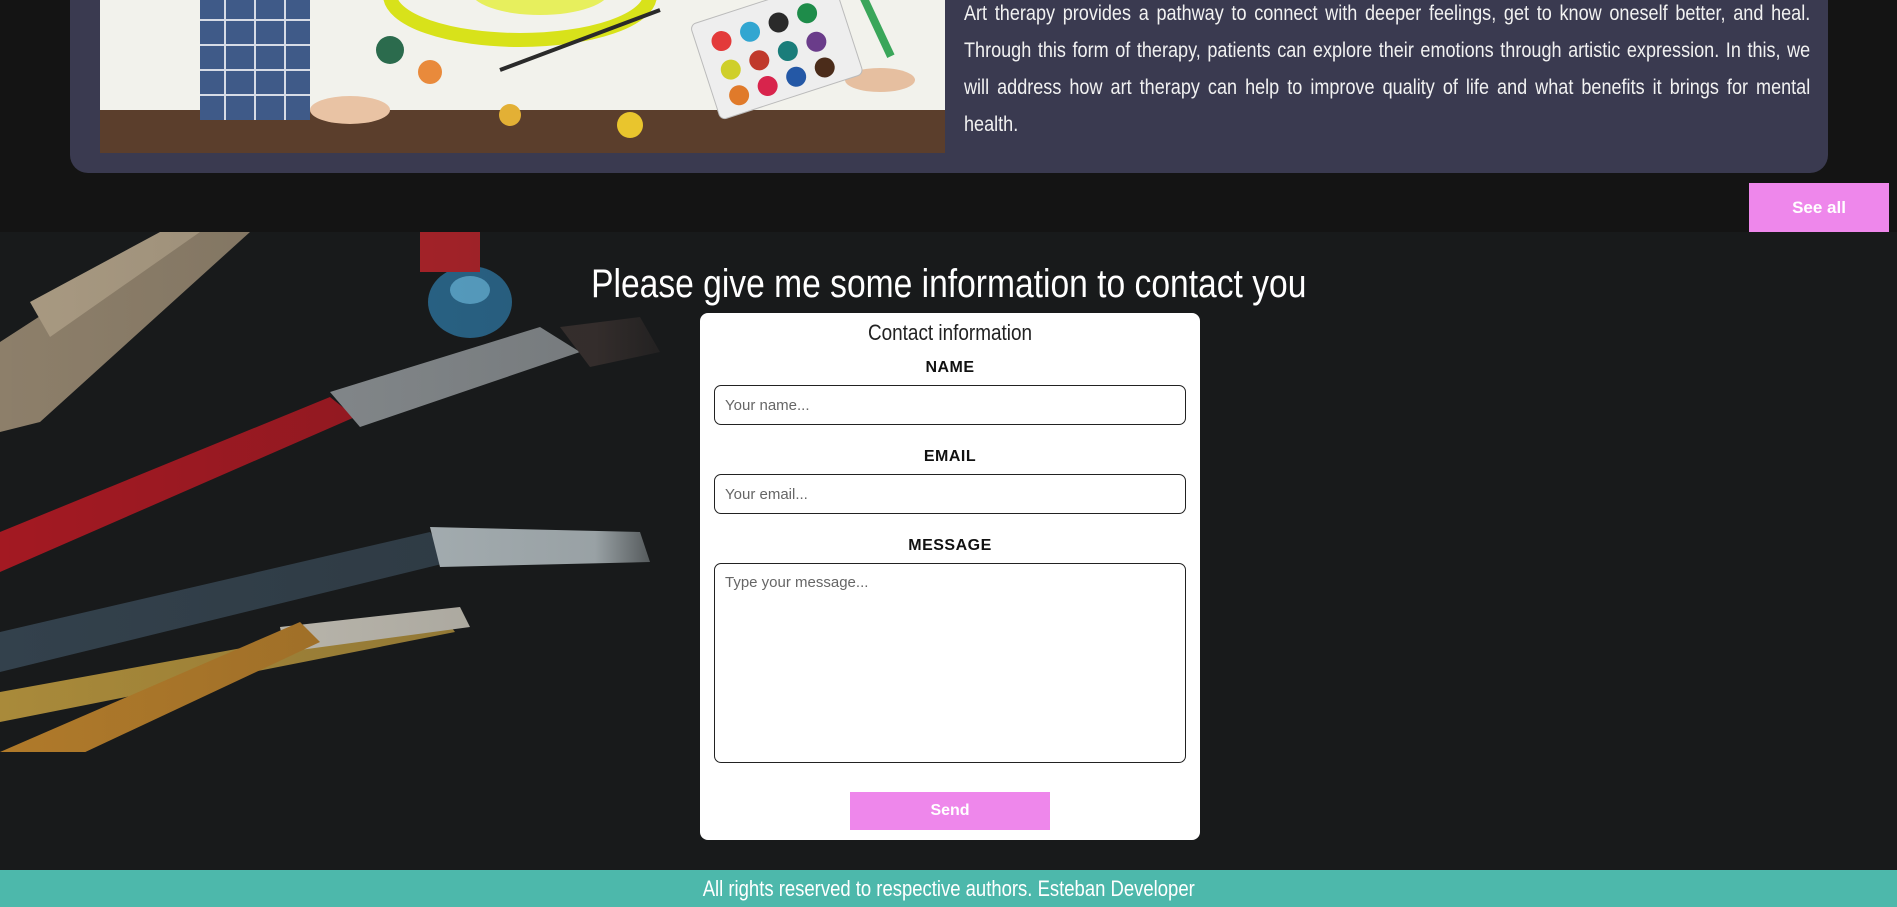 The height and width of the screenshot is (907, 1897). I want to click on email-label: EMAIL, so click(950, 456).